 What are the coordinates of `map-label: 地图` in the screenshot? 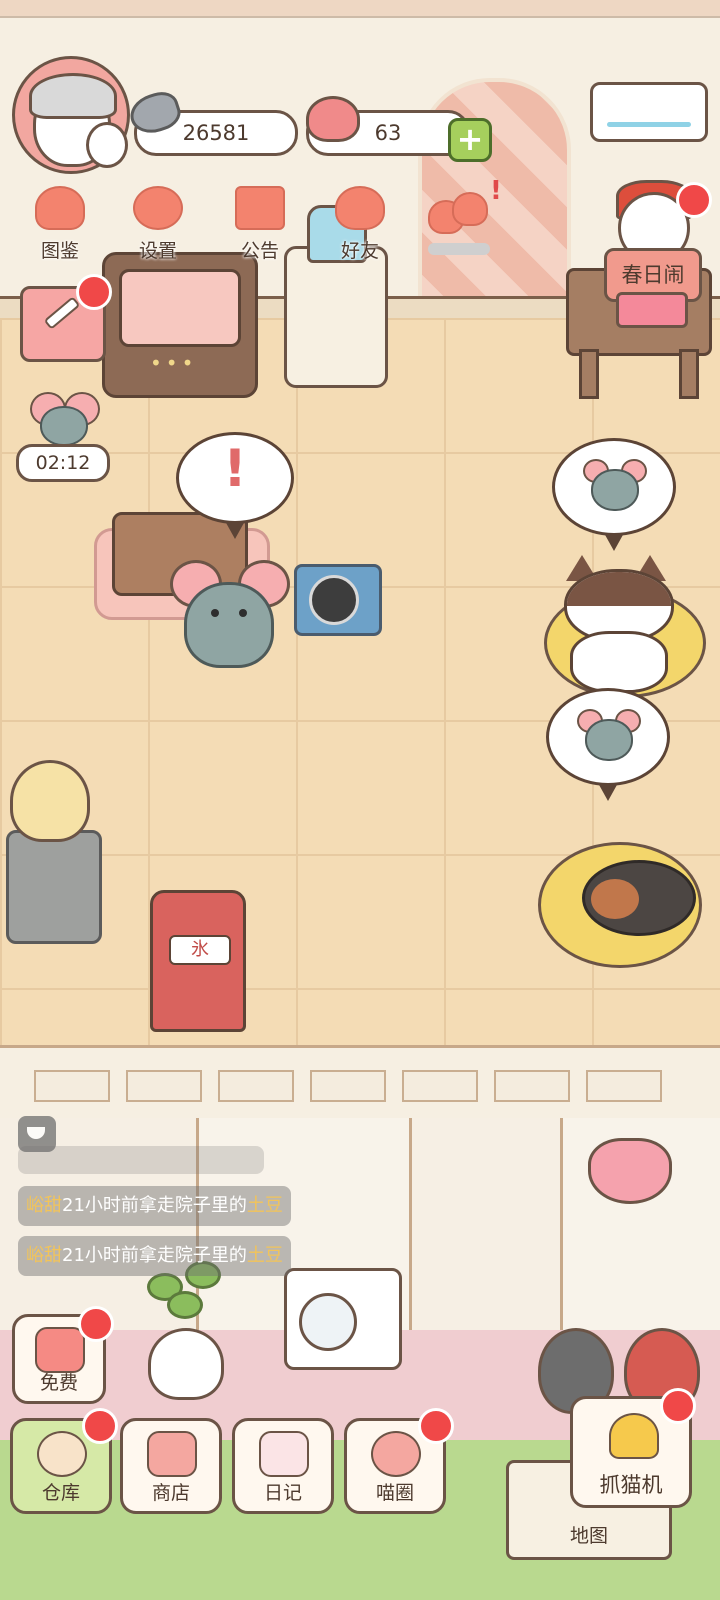 It's located at (588, 1536).